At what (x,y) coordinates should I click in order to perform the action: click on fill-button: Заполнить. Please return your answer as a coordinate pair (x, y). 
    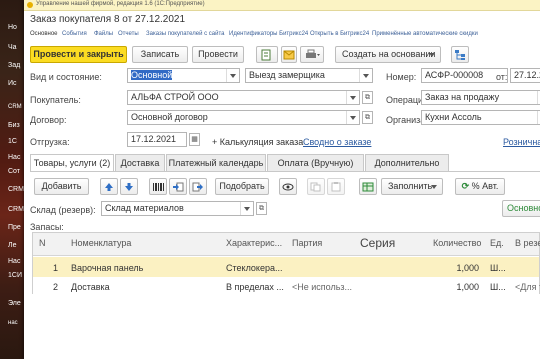
    Looking at the image, I should click on (412, 186).